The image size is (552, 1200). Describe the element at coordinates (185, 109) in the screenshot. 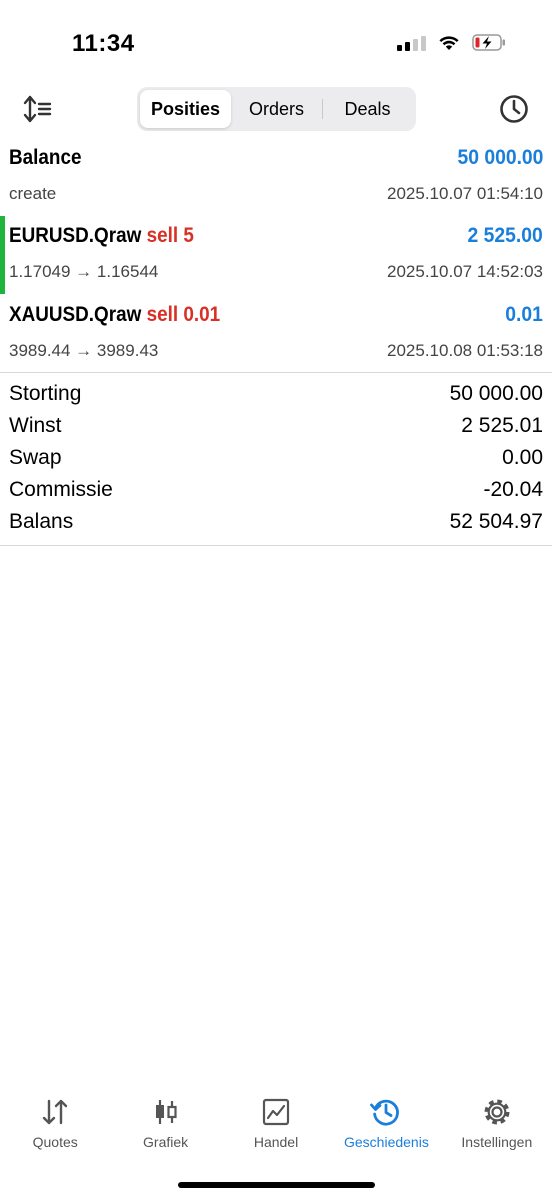

I see `segment-posities: Posities` at that location.